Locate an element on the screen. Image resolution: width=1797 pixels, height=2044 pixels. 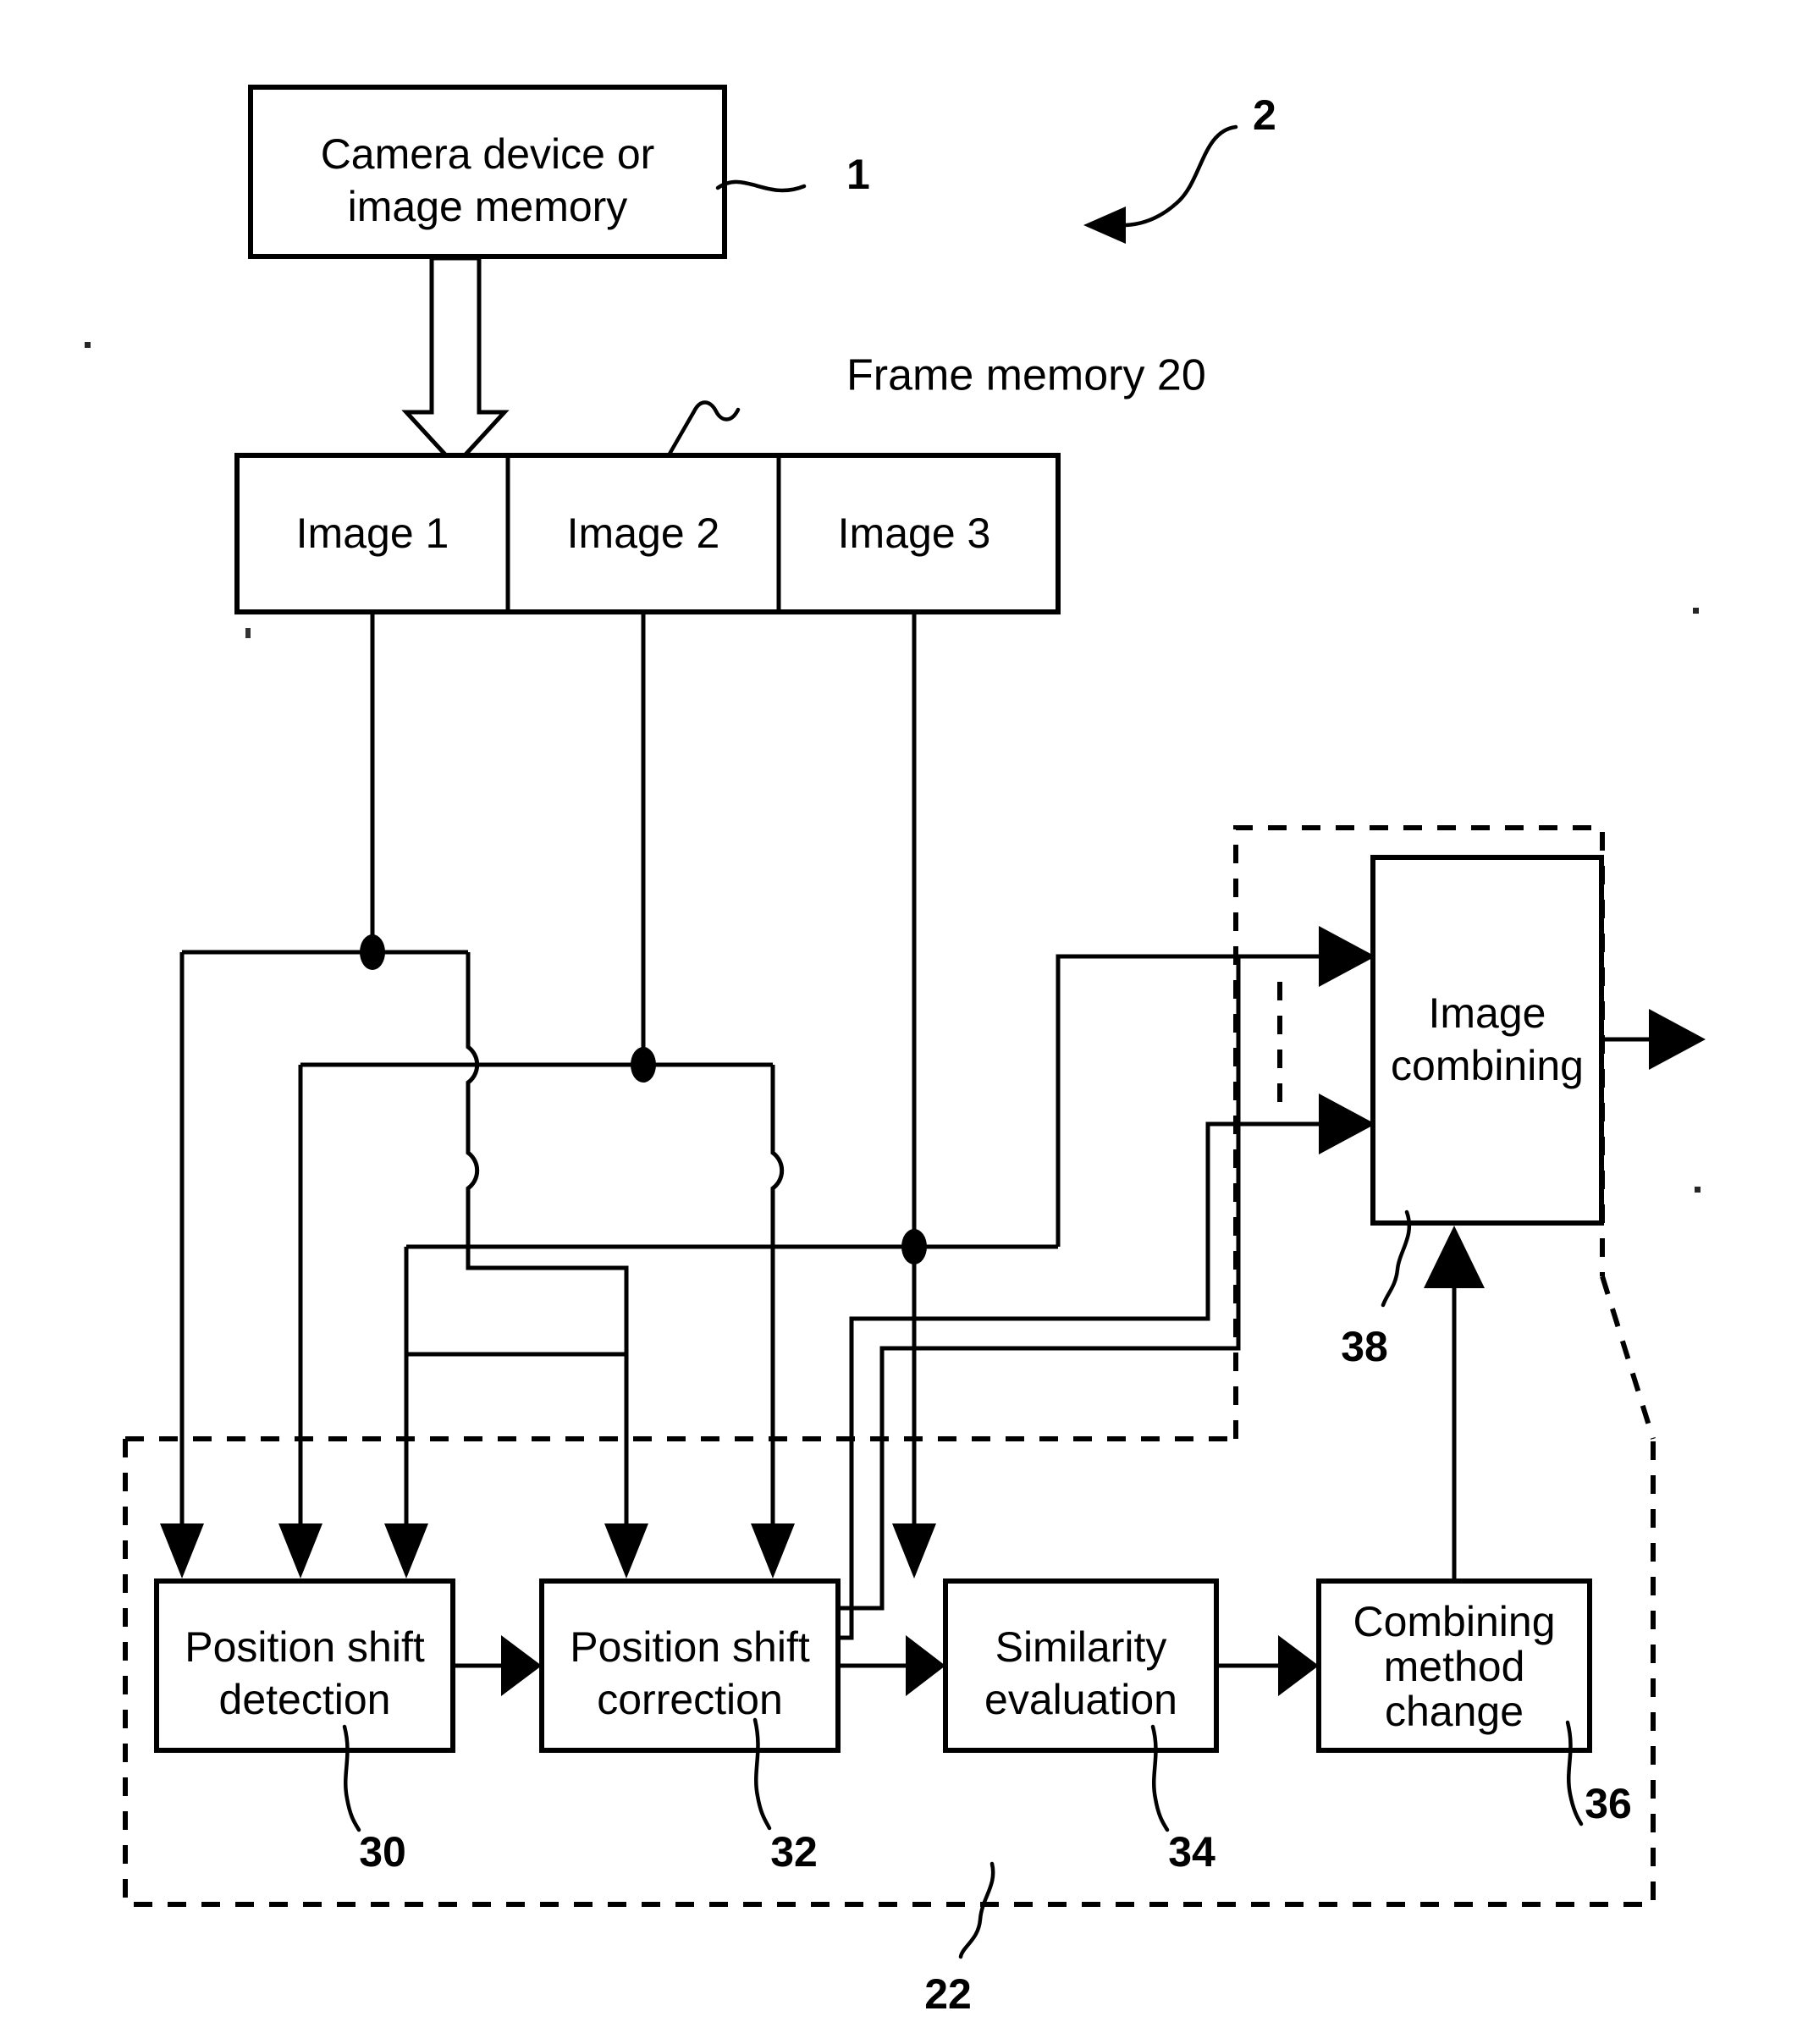
scan-speck-left is located at coordinates (88, 345).